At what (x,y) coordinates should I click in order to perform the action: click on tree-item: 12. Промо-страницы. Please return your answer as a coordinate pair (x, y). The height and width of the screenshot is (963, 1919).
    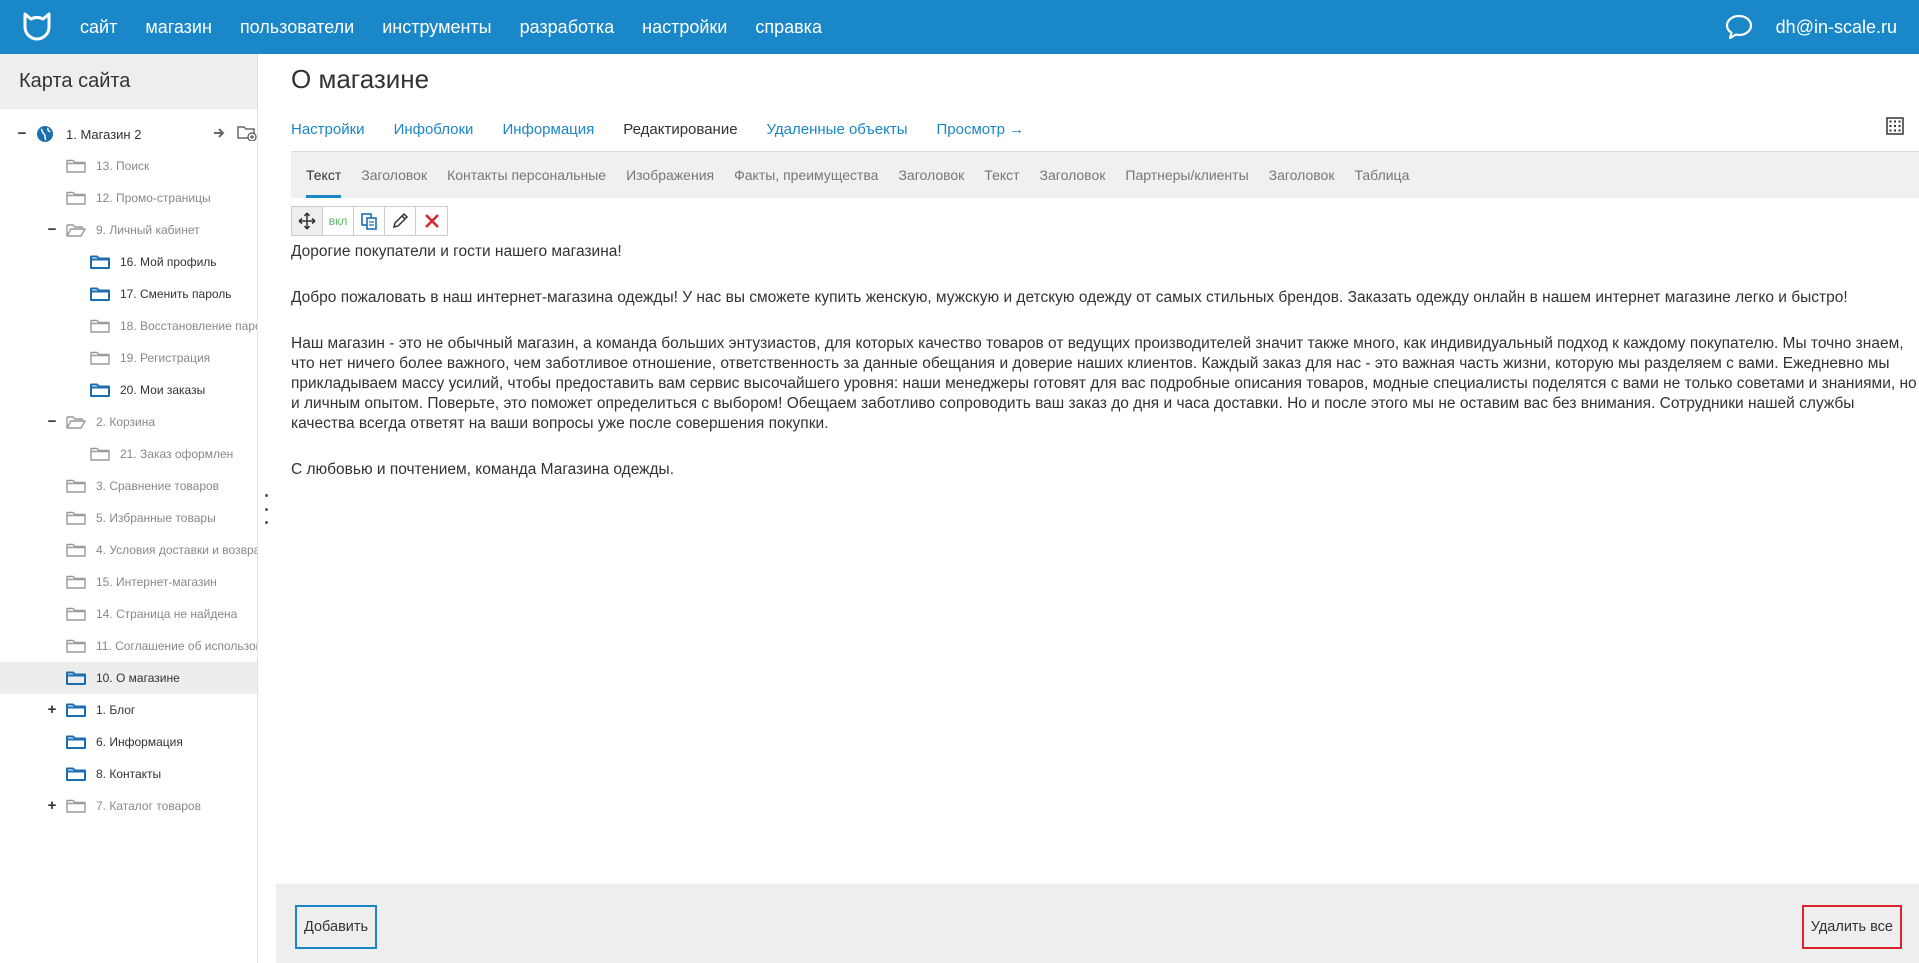
    Looking at the image, I should click on (128, 198).